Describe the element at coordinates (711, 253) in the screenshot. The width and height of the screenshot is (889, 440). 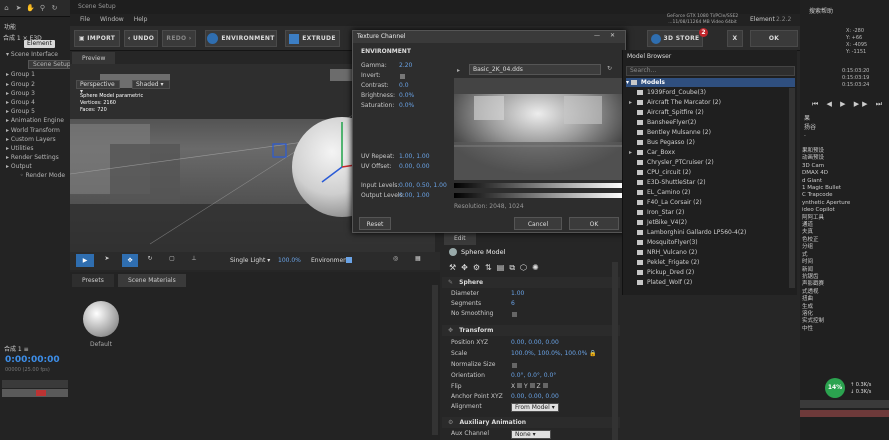
I see `model-list-item: NRH_Vulcano (2)` at that location.